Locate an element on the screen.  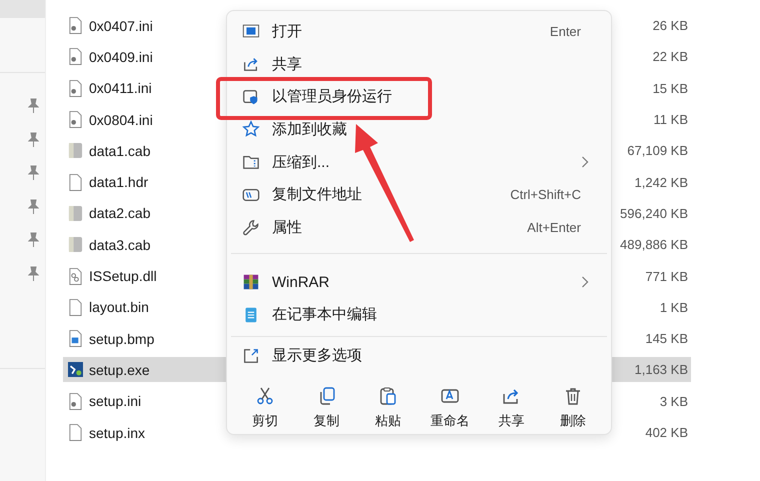
file-size: 22 KB is located at coordinates (670, 56).